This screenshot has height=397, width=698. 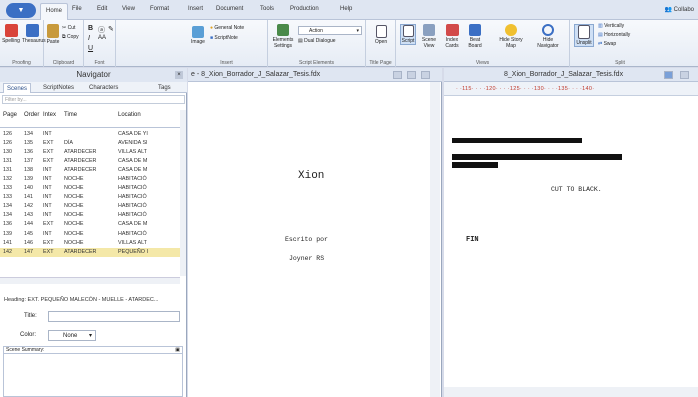 I want to click on split-vertical-icon: ▥, so click(x=600, y=26).